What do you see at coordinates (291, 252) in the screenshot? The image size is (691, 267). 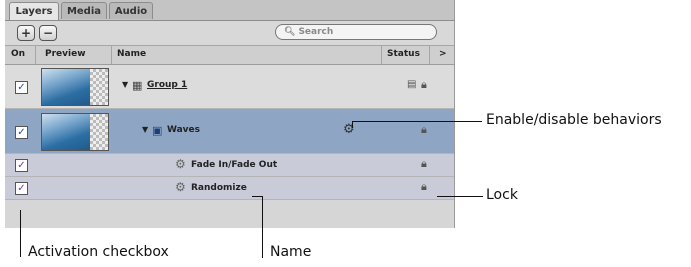 I see `callout-name: Name` at bounding box center [291, 252].